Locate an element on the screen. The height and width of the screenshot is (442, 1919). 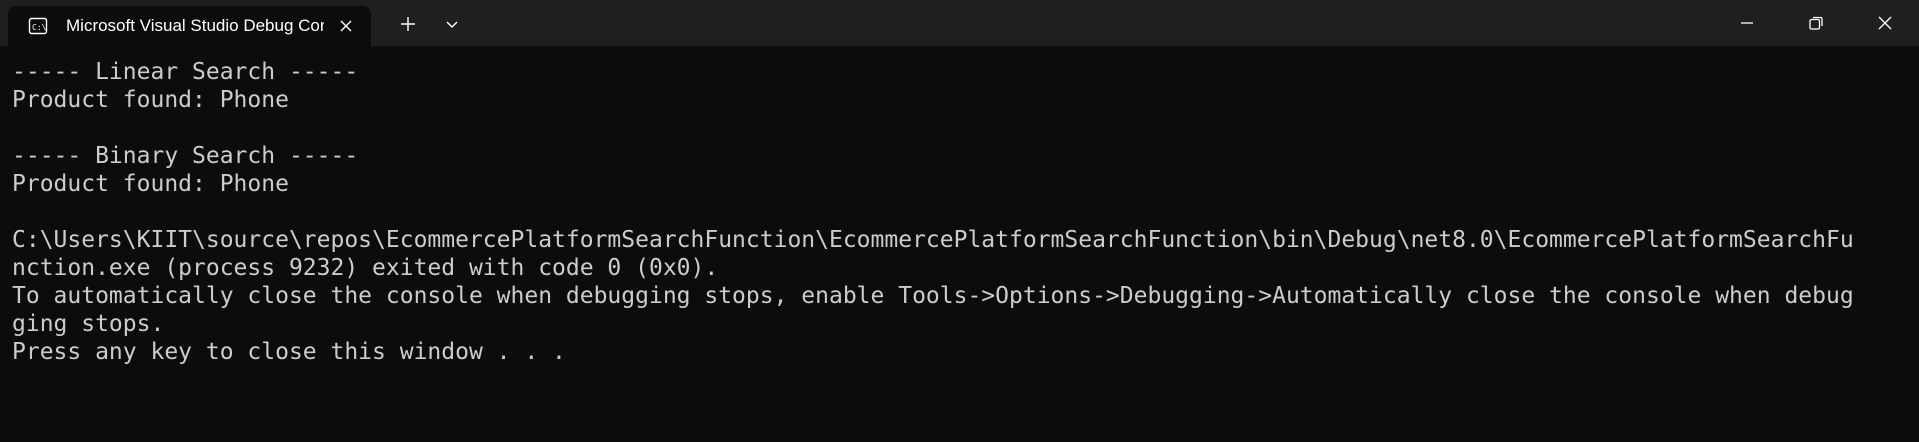
svg-text: C:\ is located at coordinates (39, 27).